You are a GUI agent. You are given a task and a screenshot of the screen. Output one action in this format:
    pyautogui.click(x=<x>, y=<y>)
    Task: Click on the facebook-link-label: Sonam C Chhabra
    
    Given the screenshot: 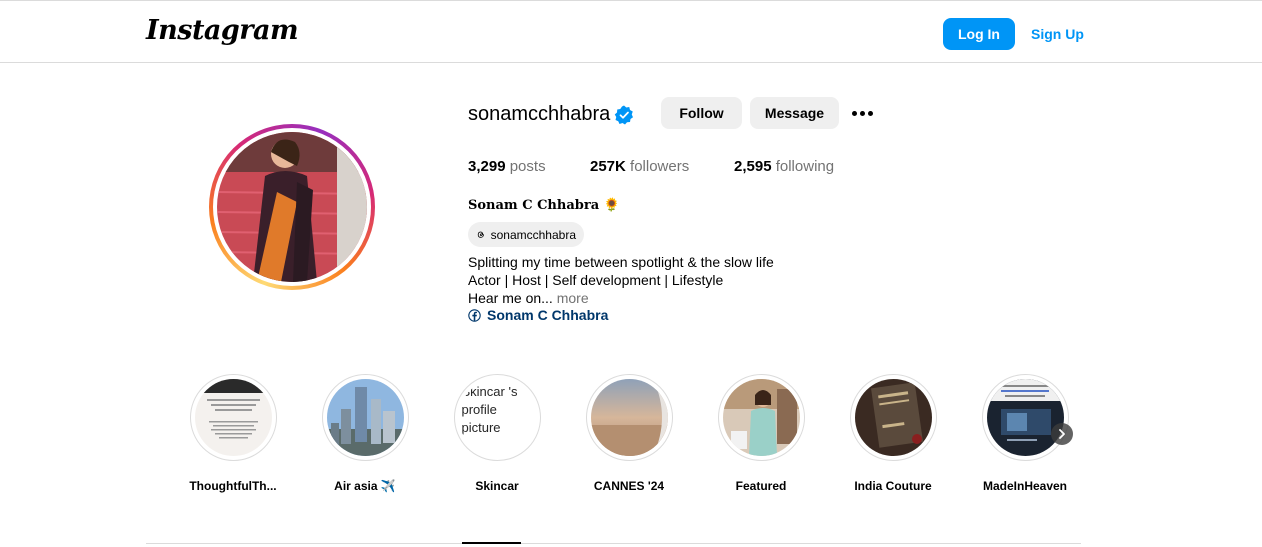 What is the action you would take?
    pyautogui.click(x=548, y=315)
    